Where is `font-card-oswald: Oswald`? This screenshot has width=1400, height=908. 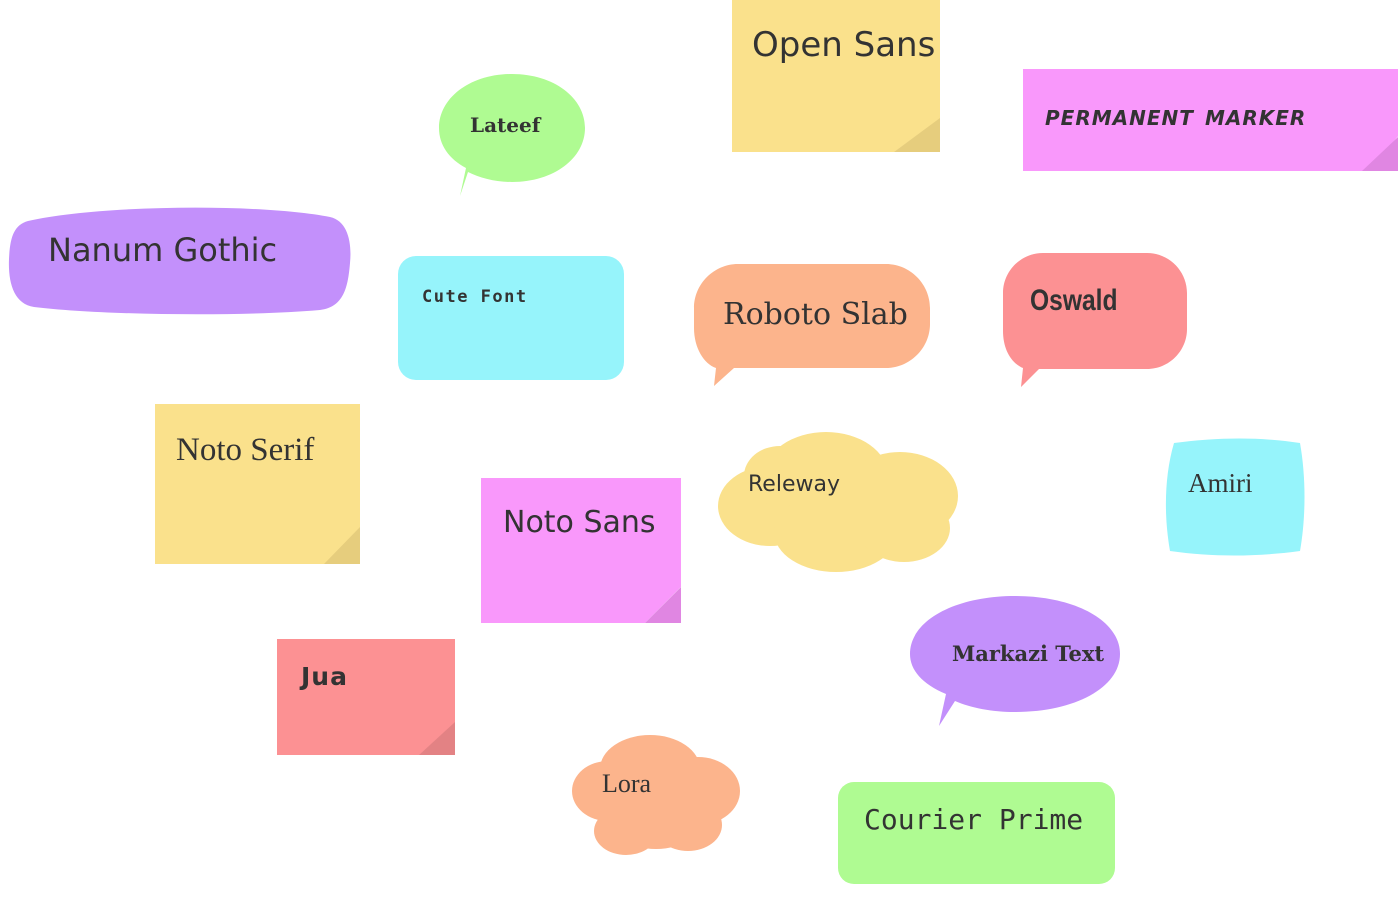
font-card-oswald: Oswald is located at coordinates (1095, 320).